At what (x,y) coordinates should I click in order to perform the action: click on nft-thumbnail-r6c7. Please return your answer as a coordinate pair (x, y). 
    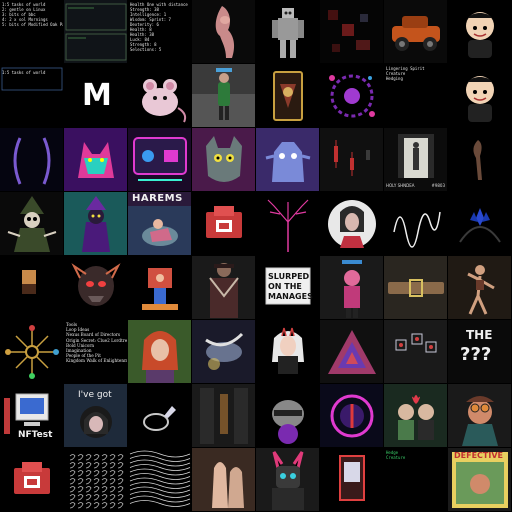
    Looking at the image, I should click on (480, 416).